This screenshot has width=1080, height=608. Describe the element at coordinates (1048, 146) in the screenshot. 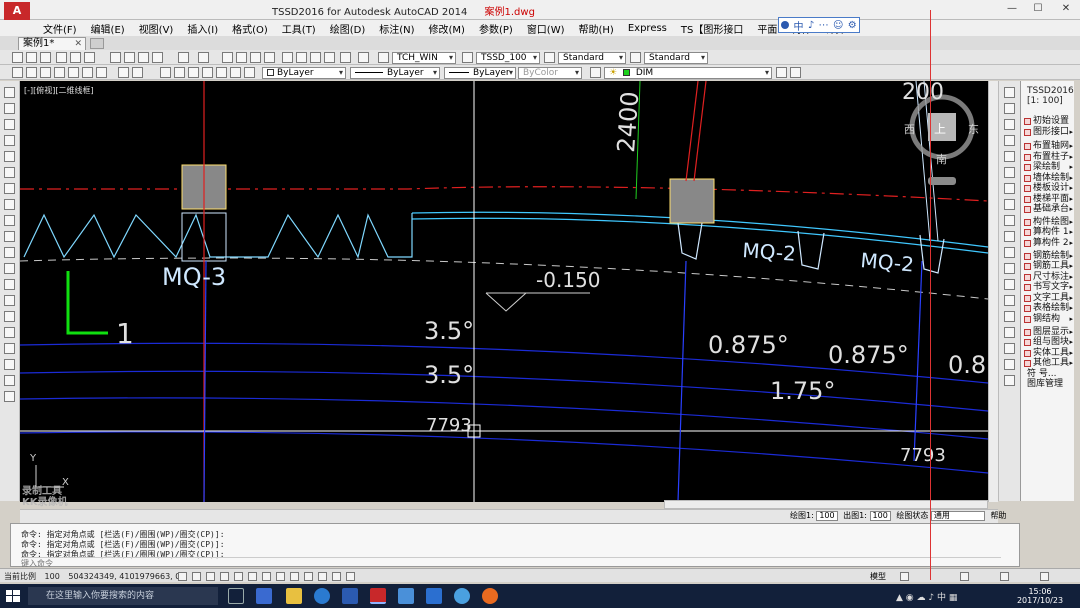

I see `tssd-item-axis-grid: 布置轴网 ▸` at that location.